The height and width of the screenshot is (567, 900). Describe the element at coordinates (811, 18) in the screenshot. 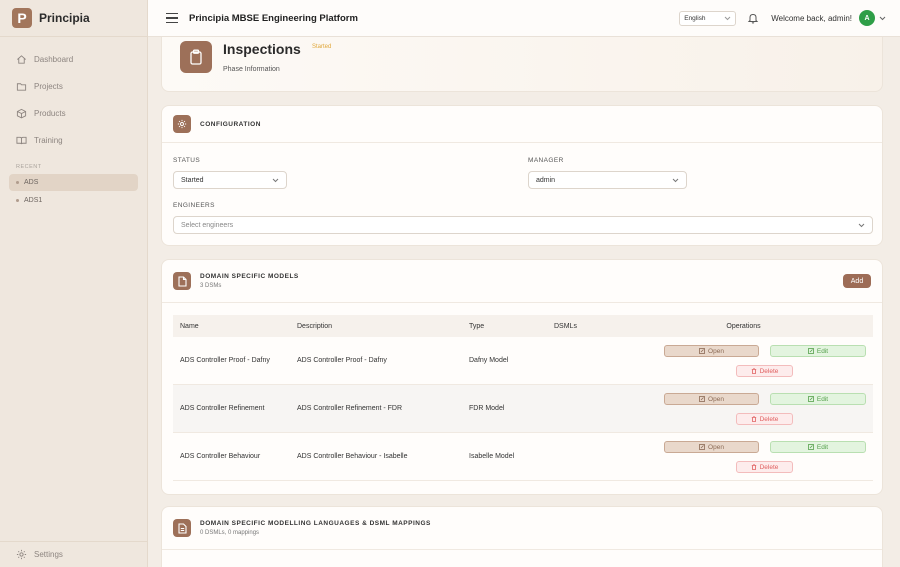

I see `welcome-text: Welcome back, admin!` at that location.